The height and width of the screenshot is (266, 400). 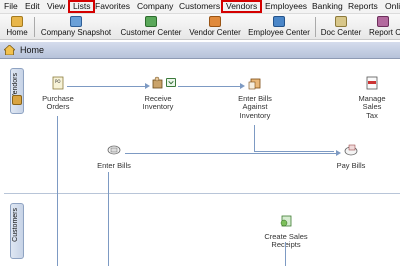 What do you see at coordinates (200, 50) in the screenshot?
I see `home-window-titlebar: Home` at bounding box center [200, 50].